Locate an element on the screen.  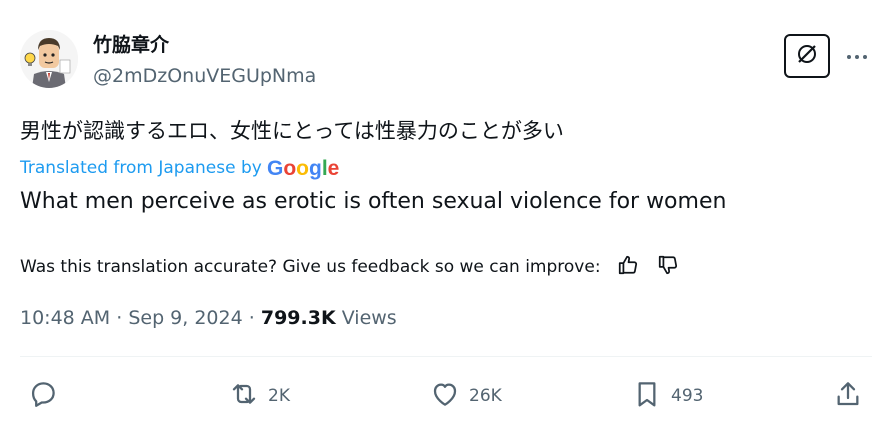
thumbs-up-button is located at coordinates (628, 267).